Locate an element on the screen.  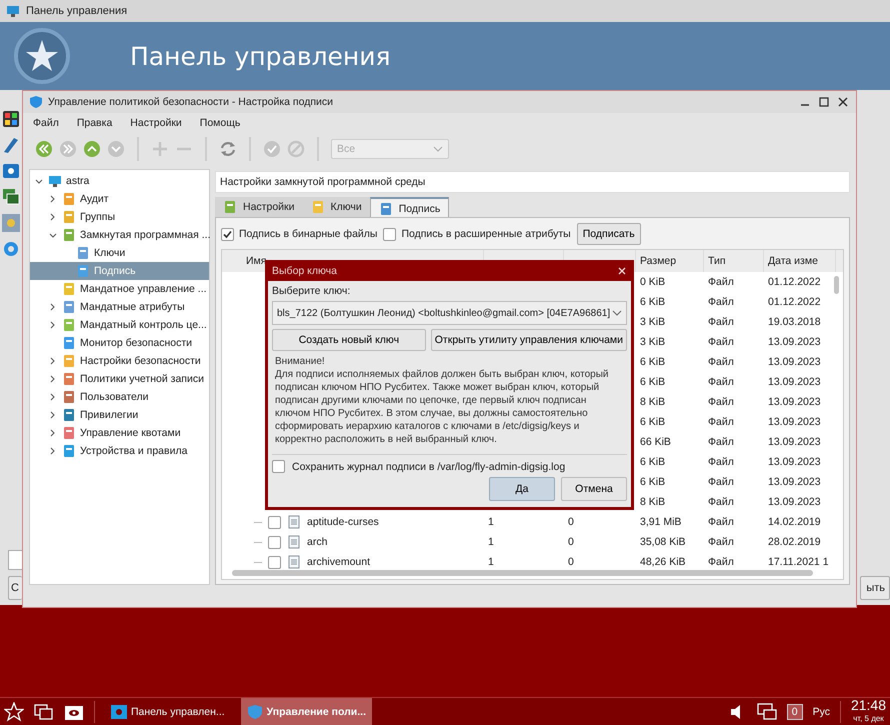
ok-button: Да is located at coordinates (522, 489).